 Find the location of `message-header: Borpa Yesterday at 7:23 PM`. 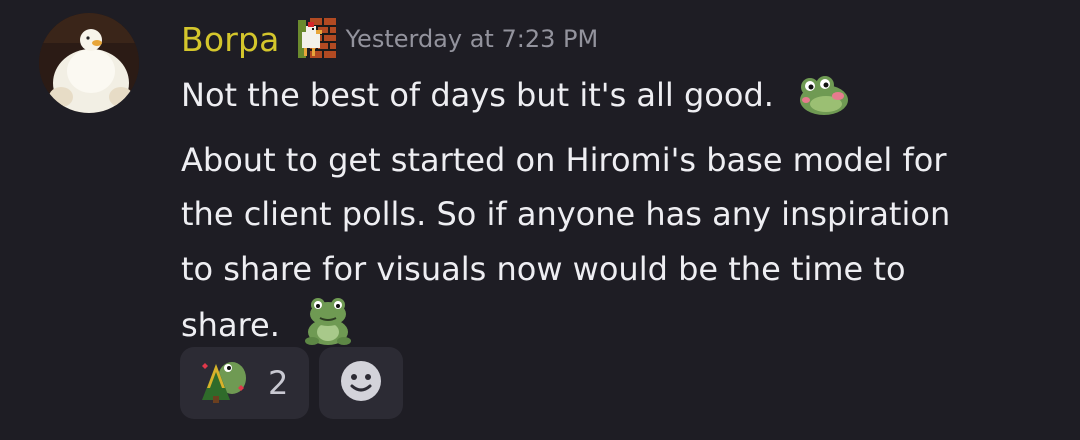

message-header: Borpa Yesterday at 7:23 PM is located at coordinates (389, 39).